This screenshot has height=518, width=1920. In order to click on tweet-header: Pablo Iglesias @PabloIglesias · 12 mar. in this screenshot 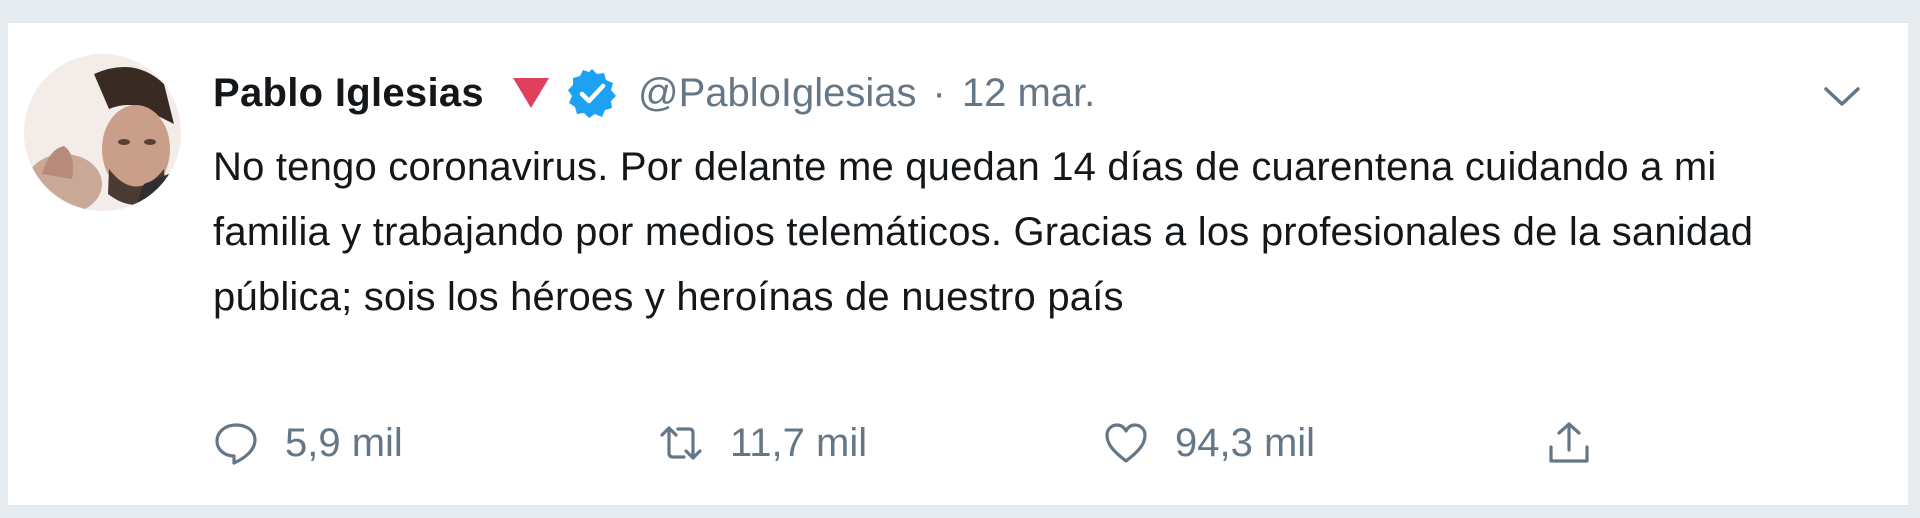, I will do `click(654, 93)`.